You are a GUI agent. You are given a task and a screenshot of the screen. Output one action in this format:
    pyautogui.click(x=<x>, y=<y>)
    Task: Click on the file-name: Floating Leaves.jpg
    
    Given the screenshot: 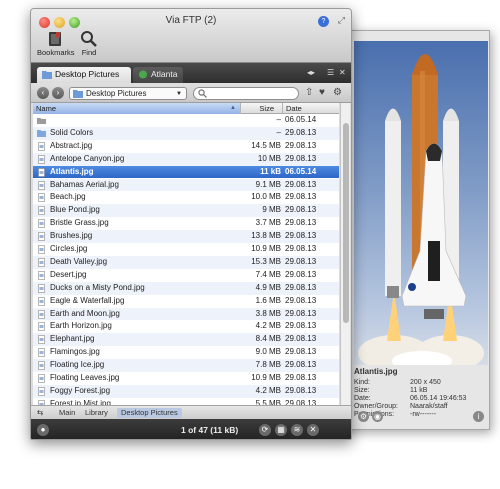 What is the action you would take?
    pyautogui.click(x=85, y=377)
    